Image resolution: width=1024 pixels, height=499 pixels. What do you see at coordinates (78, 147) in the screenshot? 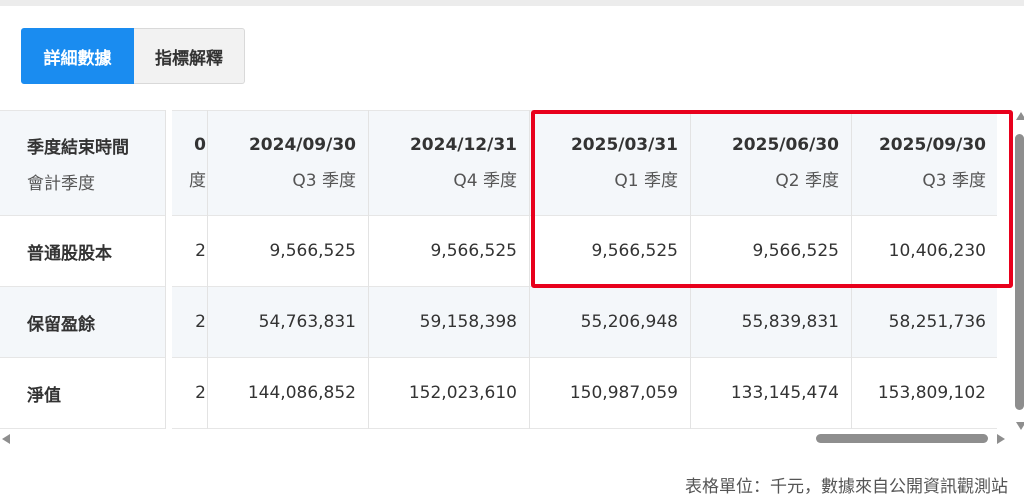
I see `header-label: 季度結束時間` at bounding box center [78, 147].